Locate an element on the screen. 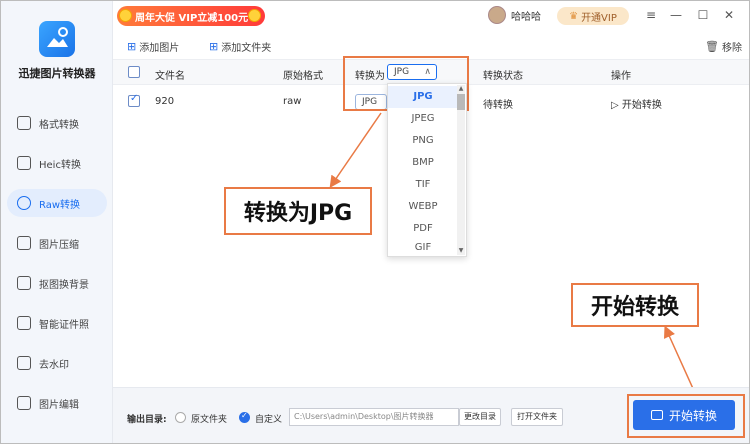 The height and width of the screenshot is (444, 750). output-dir-label: 输出目录: is located at coordinates (147, 420).